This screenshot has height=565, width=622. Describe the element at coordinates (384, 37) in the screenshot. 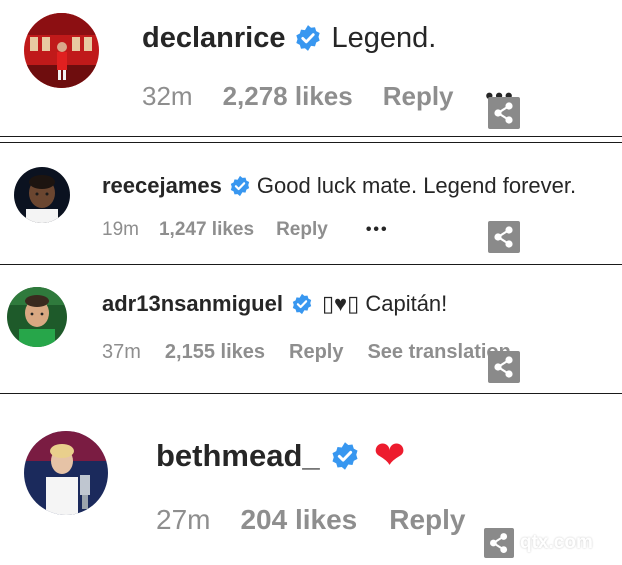

I see `comment-text: Legend.` at that location.